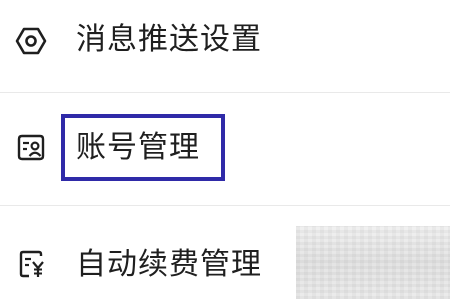 This screenshot has height=299, width=450. Describe the element at coordinates (31, 41) in the screenshot. I see `settings-hex-icon` at that location.